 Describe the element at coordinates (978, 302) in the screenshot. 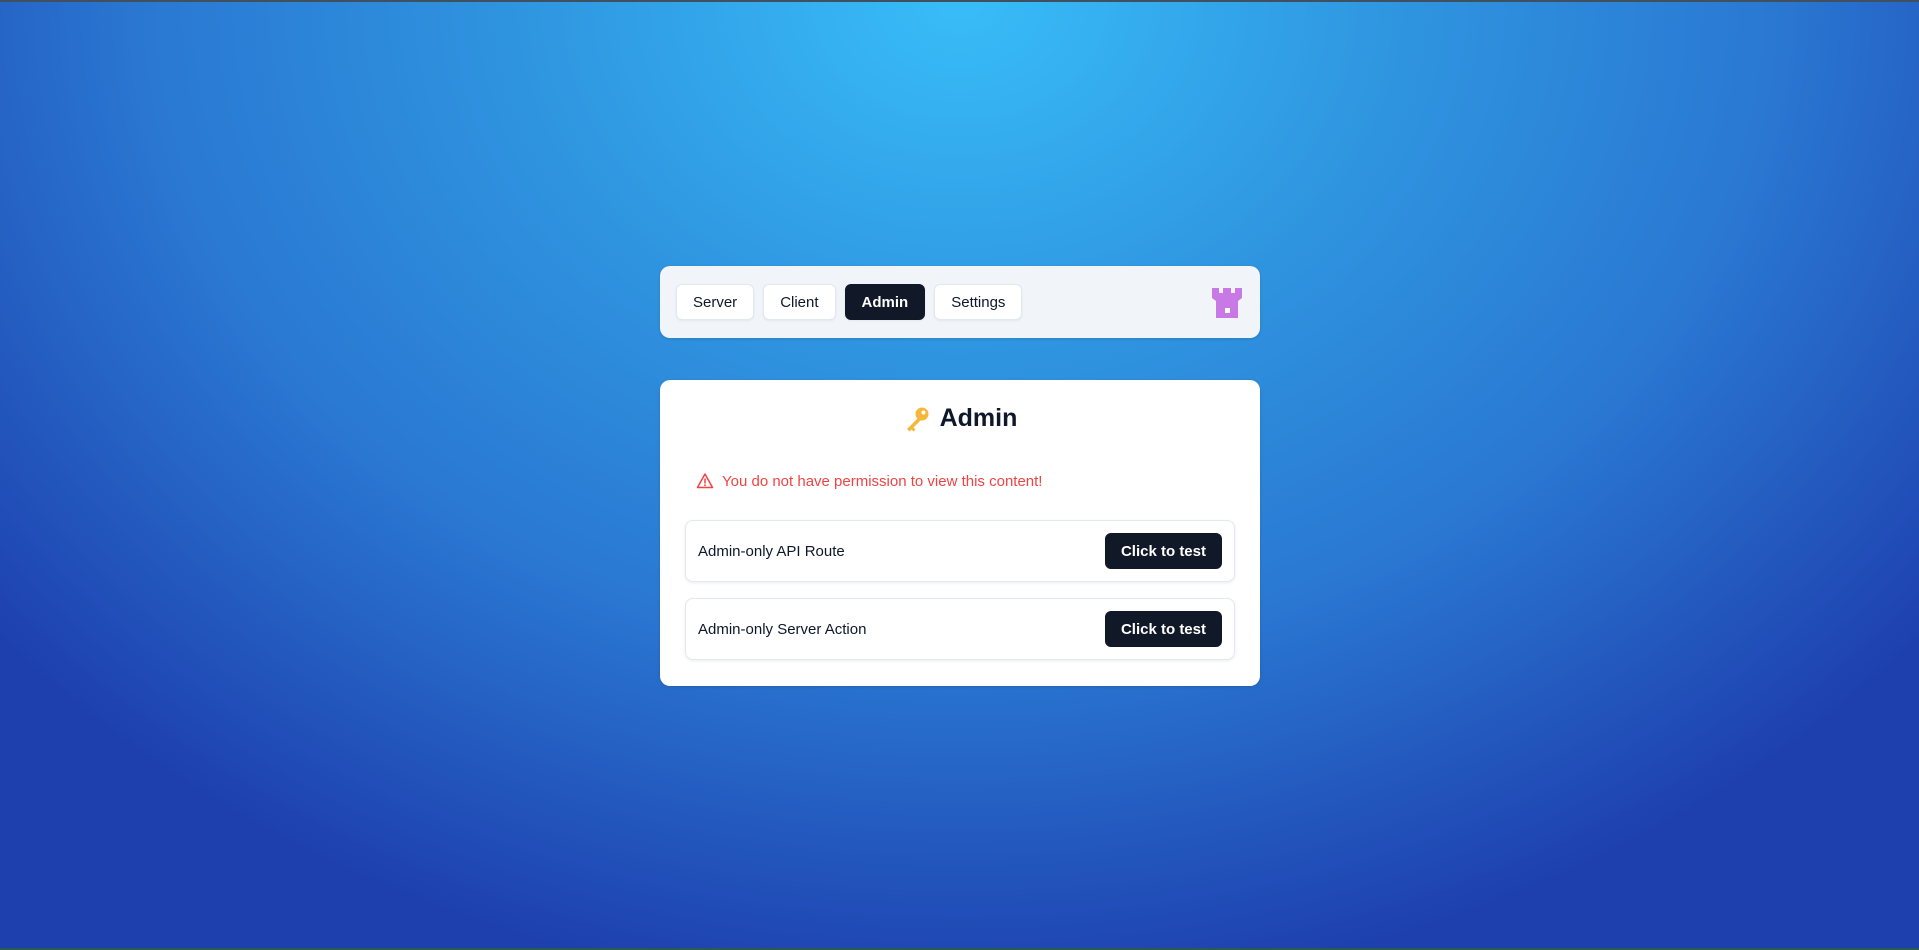

I see `nav-settings-button: Settings` at that location.